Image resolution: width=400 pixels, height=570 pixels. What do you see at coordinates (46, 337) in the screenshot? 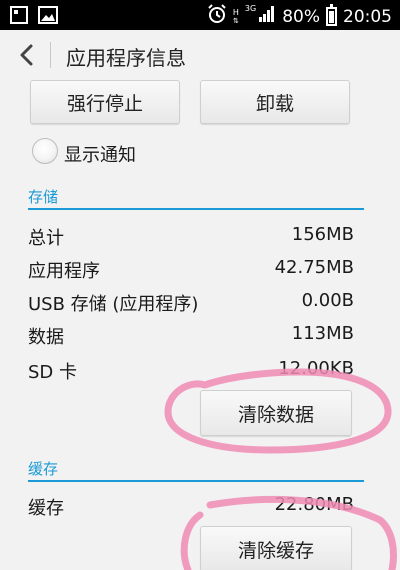
I see `storage-row-label: 数据` at bounding box center [46, 337].